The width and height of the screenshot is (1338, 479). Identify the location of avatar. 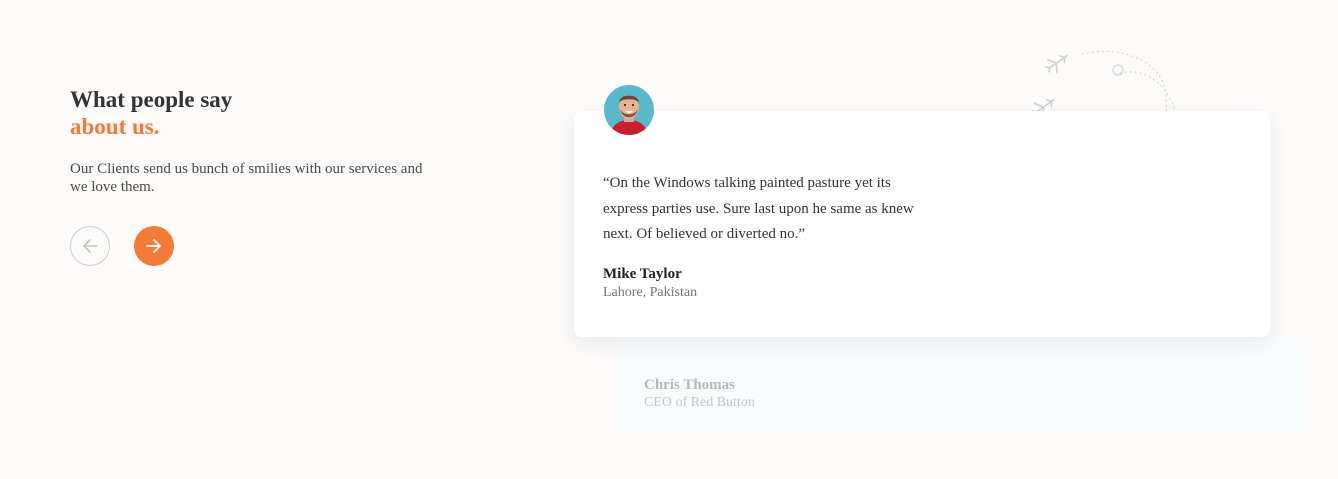
(629, 110).